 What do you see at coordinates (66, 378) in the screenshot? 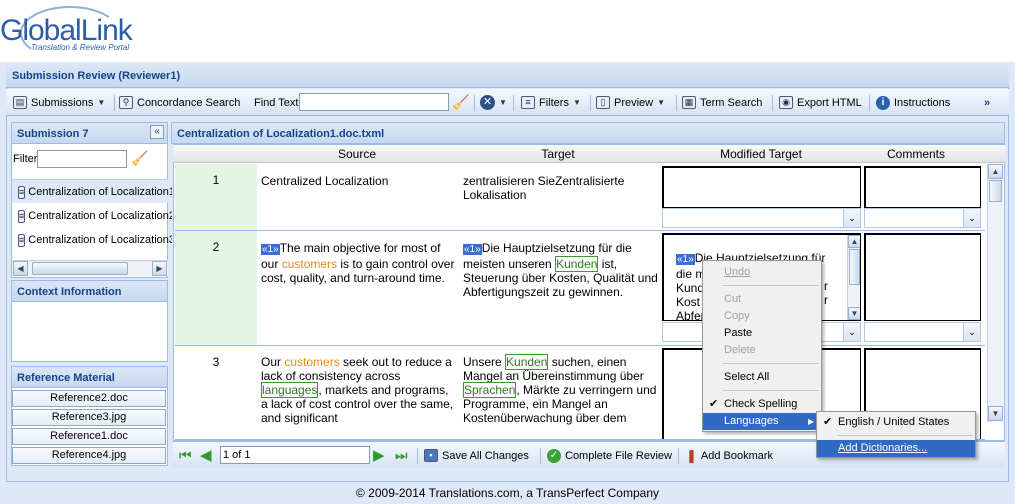
I see `reference-title: Reference Material` at bounding box center [66, 378].